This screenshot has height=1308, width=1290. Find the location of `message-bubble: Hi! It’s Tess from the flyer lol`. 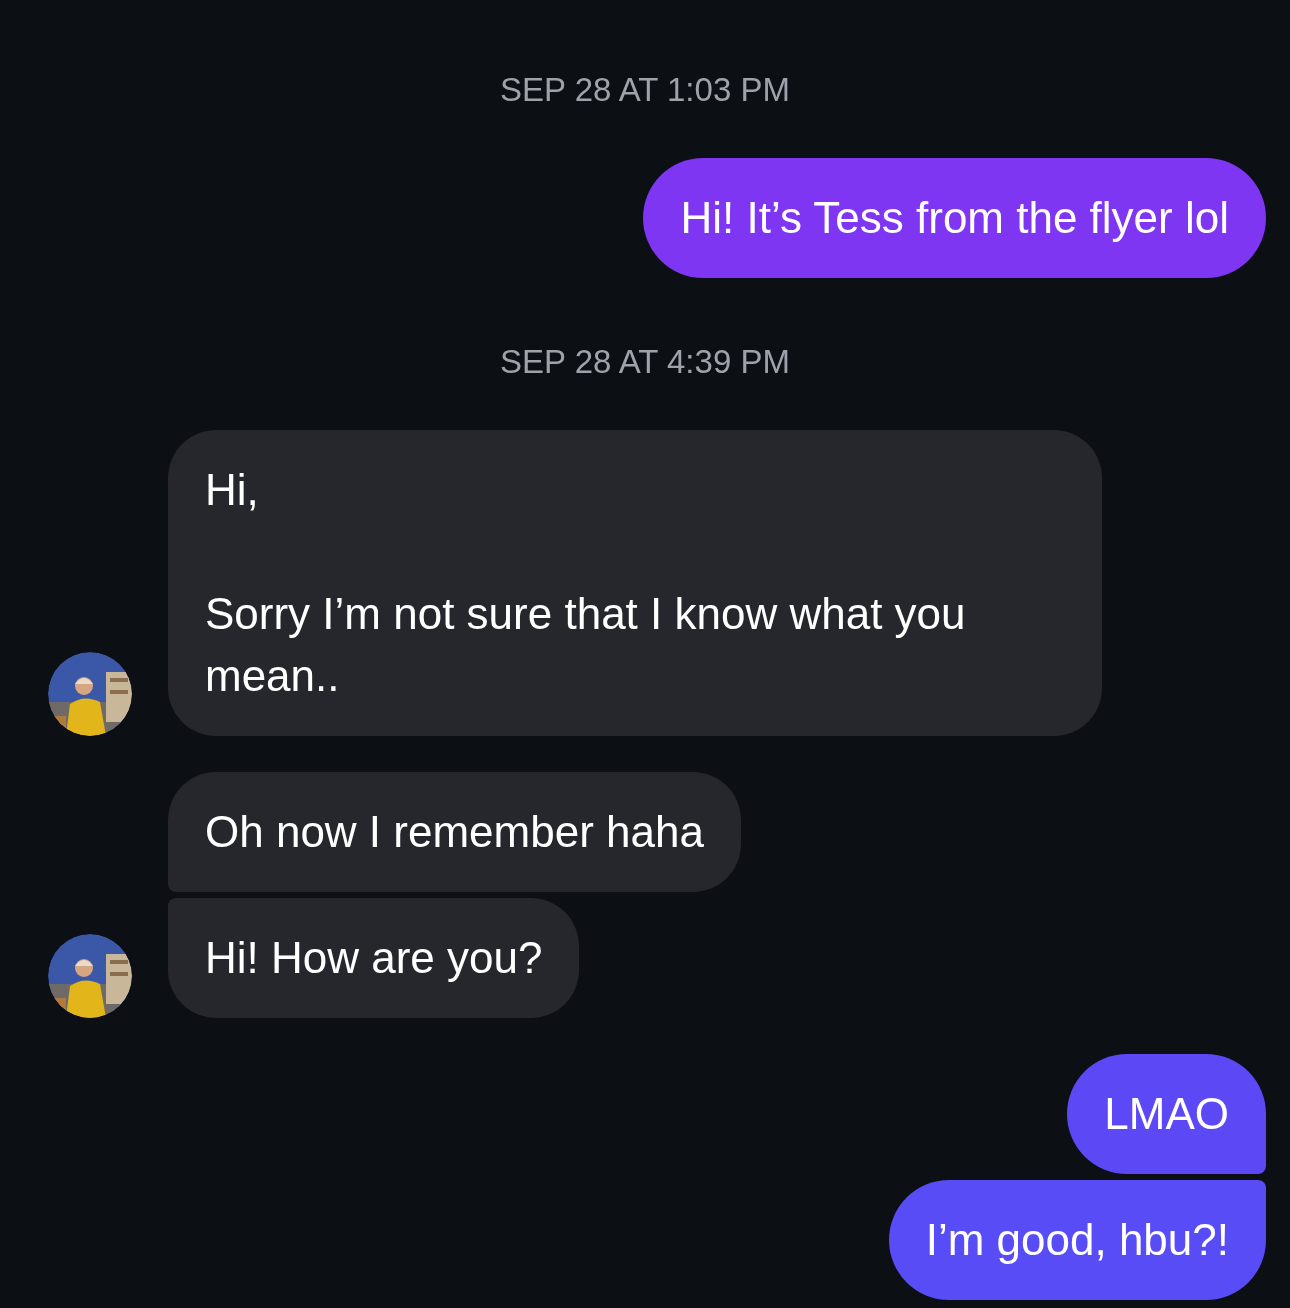

message-bubble: Hi! It’s Tess from the flyer lol is located at coordinates (954, 218).